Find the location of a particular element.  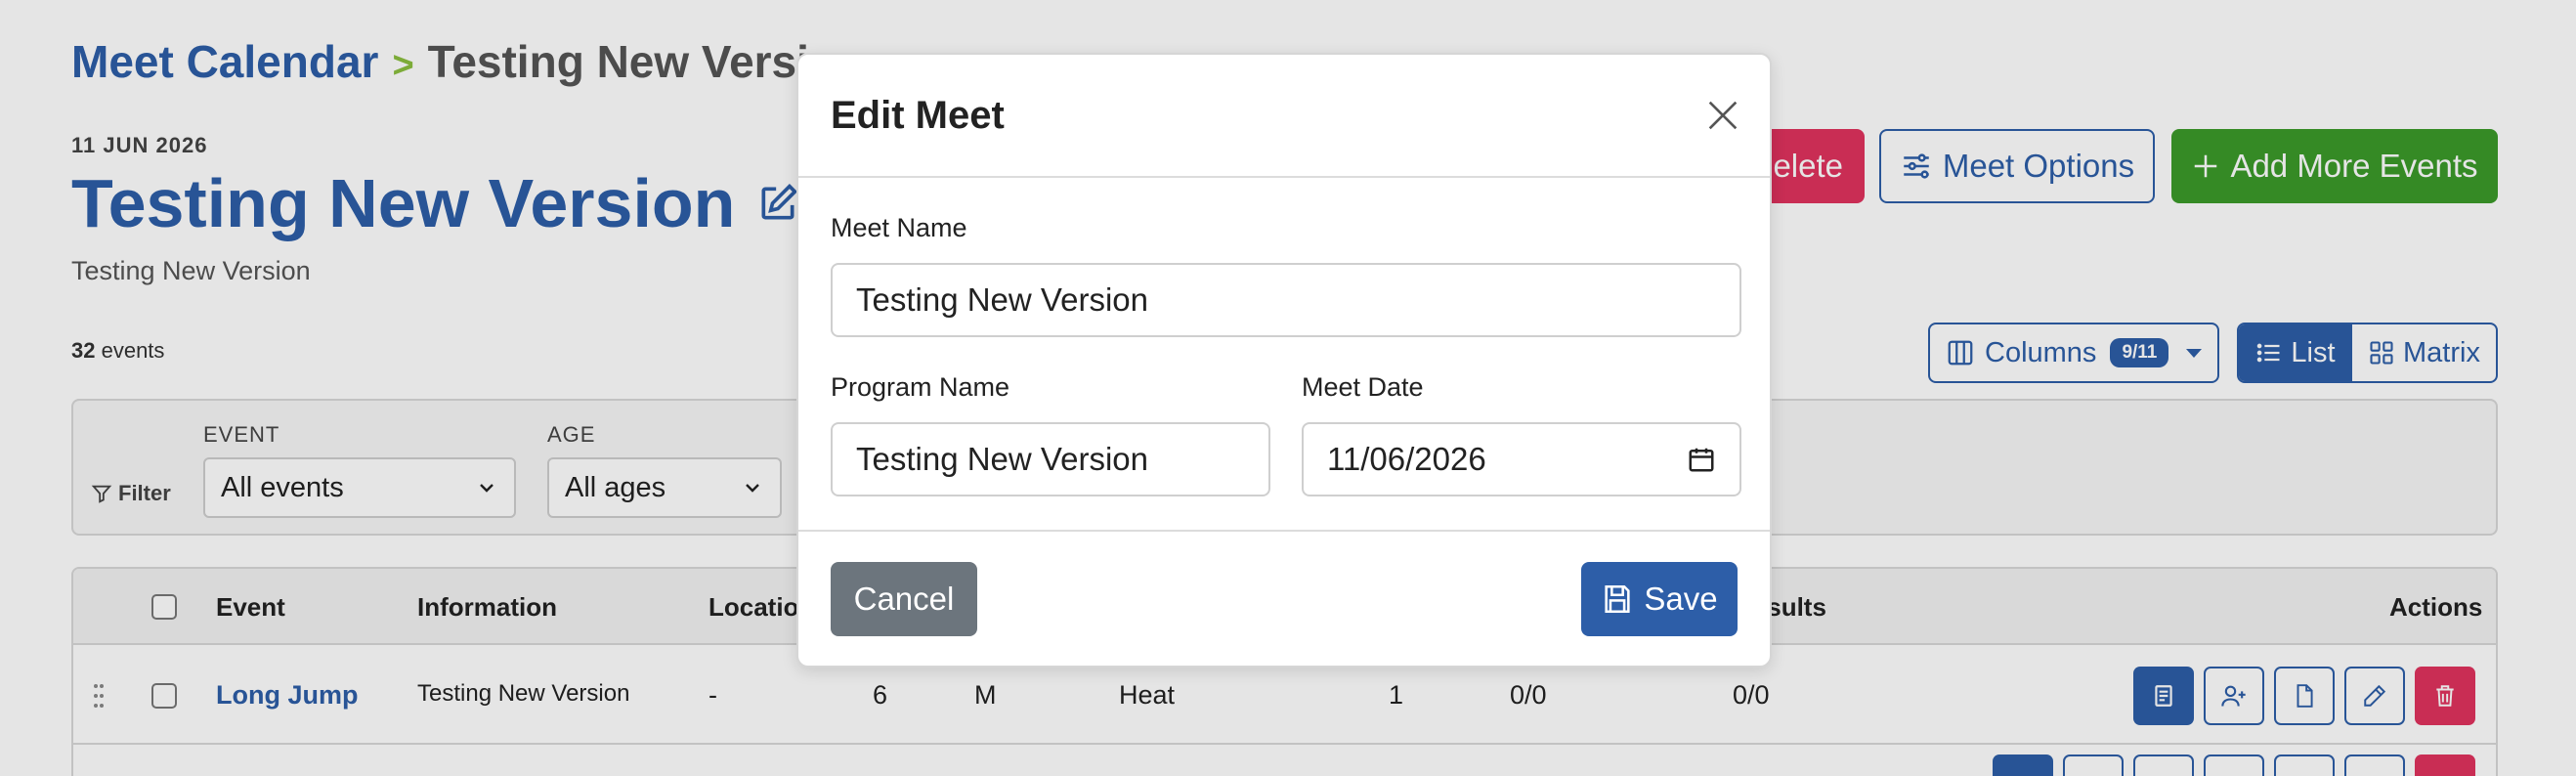

cancel-button: Cancel is located at coordinates (904, 599).